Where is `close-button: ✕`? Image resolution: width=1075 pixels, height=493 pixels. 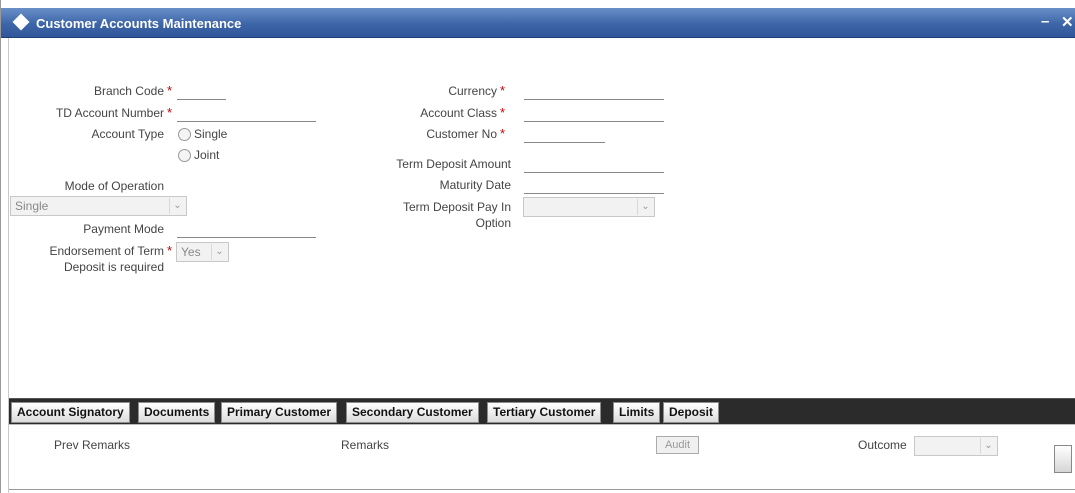
close-button: ✕ is located at coordinates (1067, 22).